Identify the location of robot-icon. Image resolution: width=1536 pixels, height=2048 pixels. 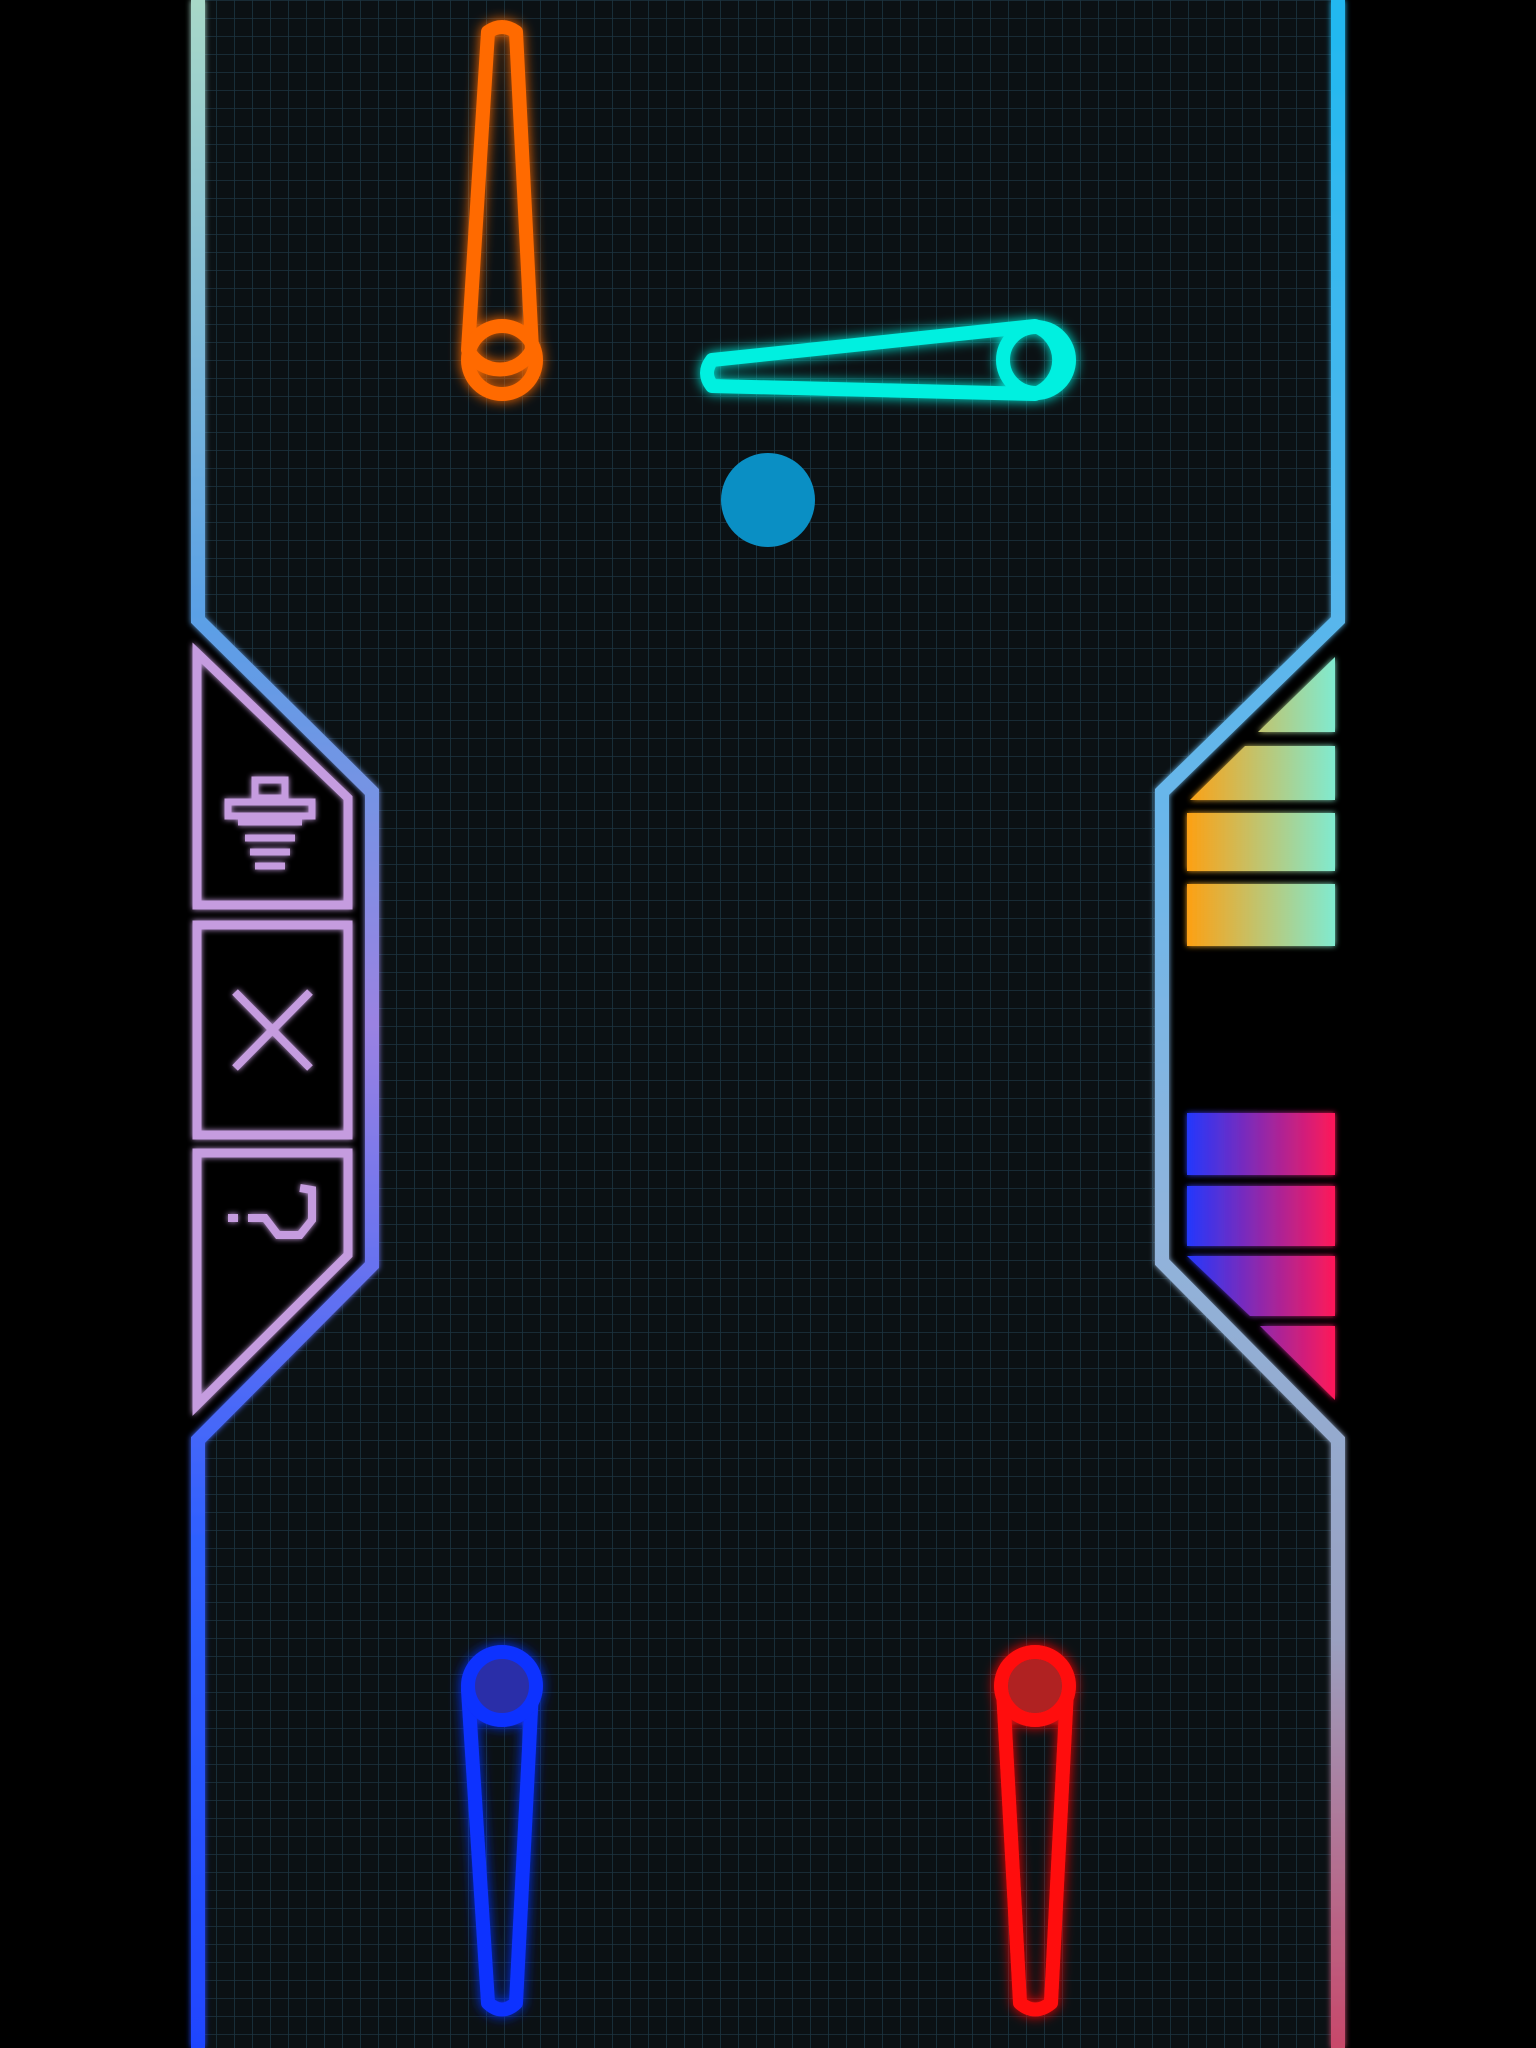
(270, 823).